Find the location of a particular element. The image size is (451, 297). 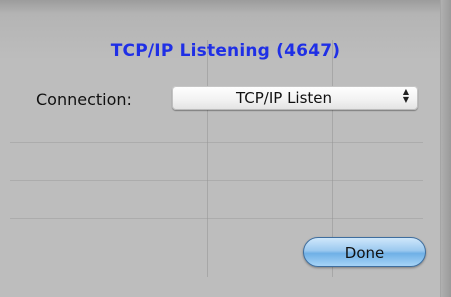

done-button: Done is located at coordinates (364, 252).